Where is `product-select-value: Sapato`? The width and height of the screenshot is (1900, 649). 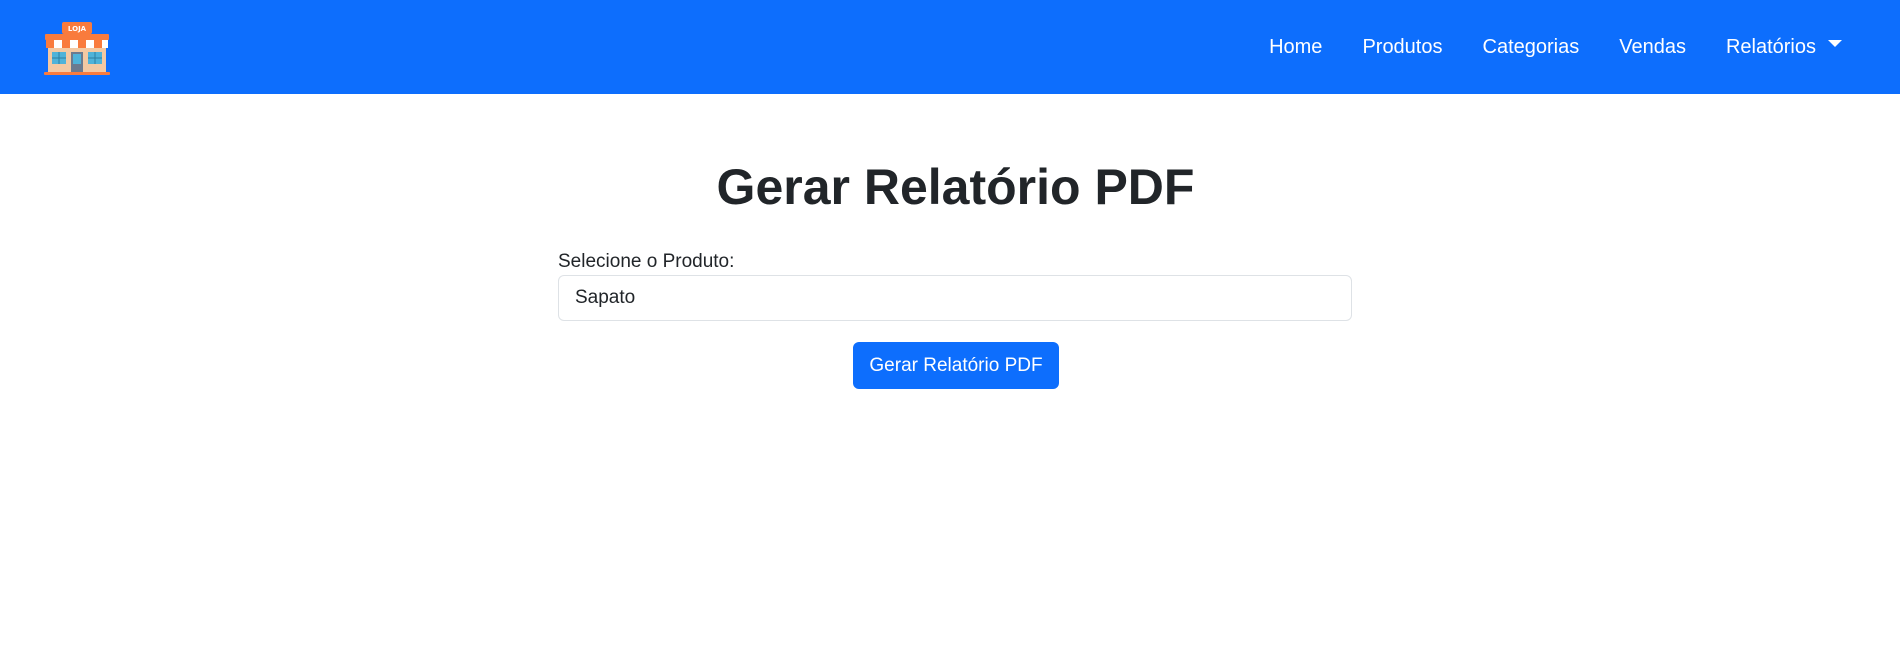 product-select-value: Sapato is located at coordinates (605, 297).